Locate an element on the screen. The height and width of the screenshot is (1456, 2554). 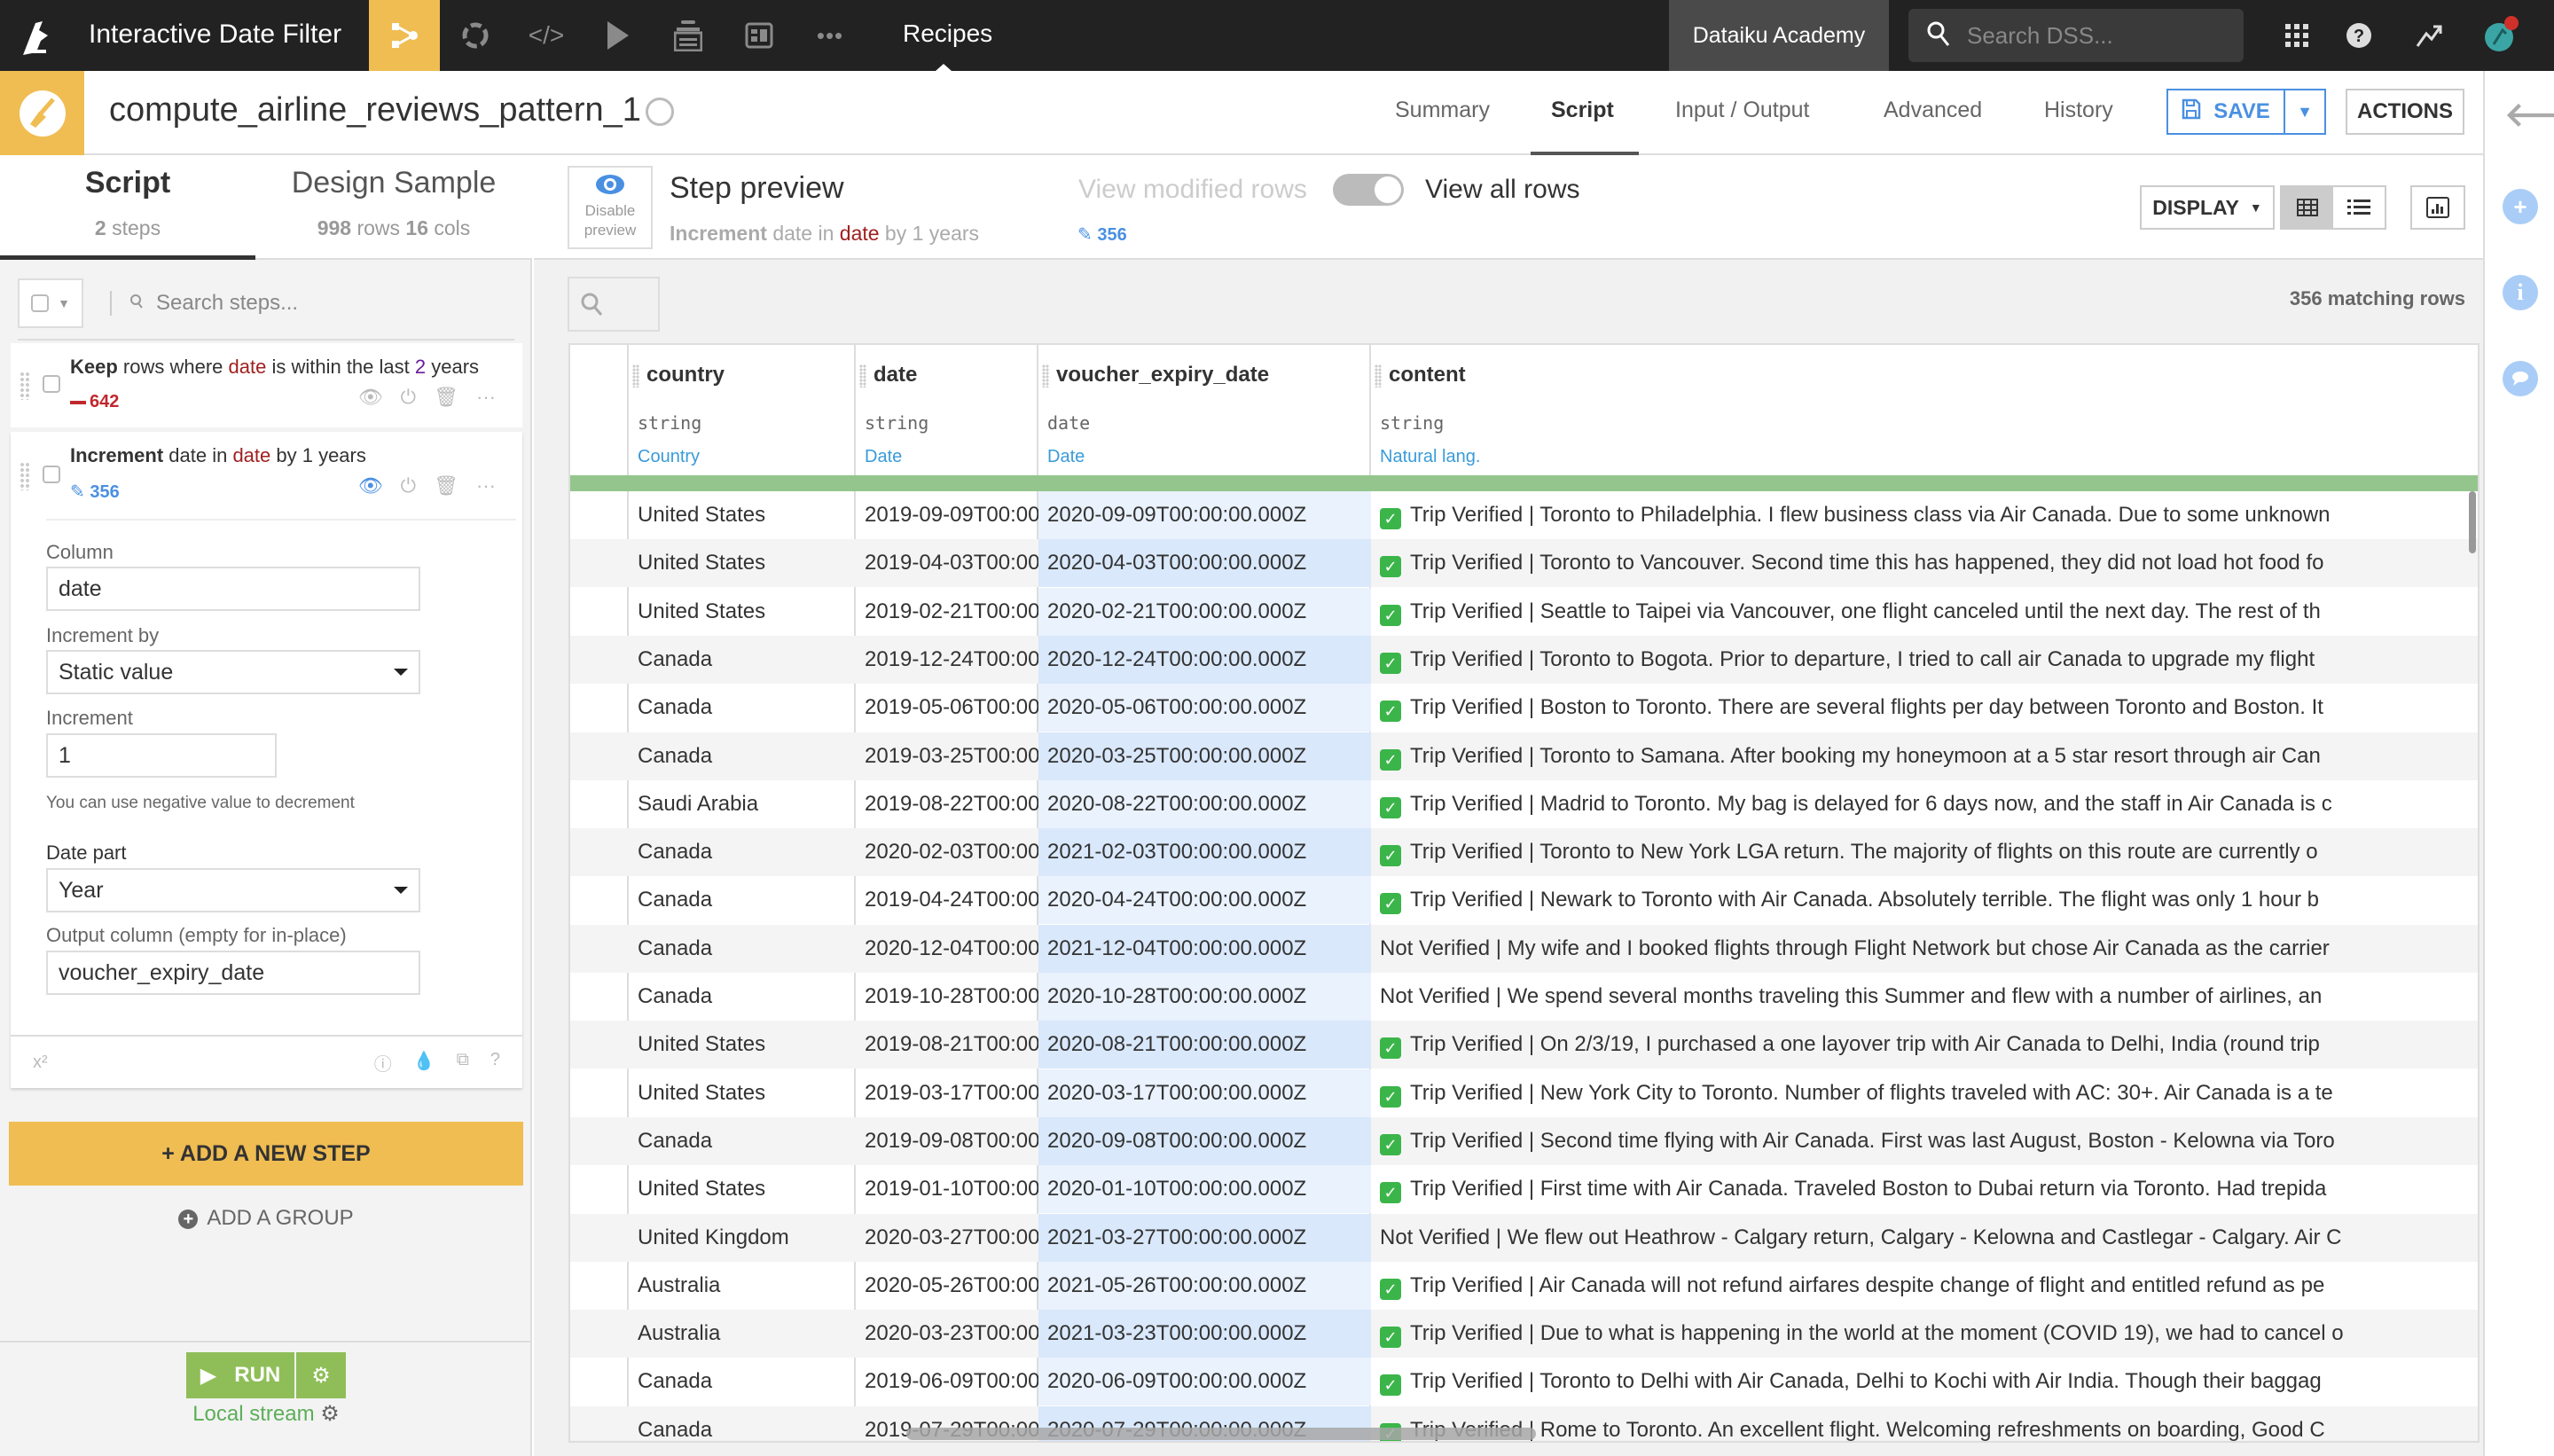
duplicate-icon: ⧉ is located at coordinates (463, 1063).